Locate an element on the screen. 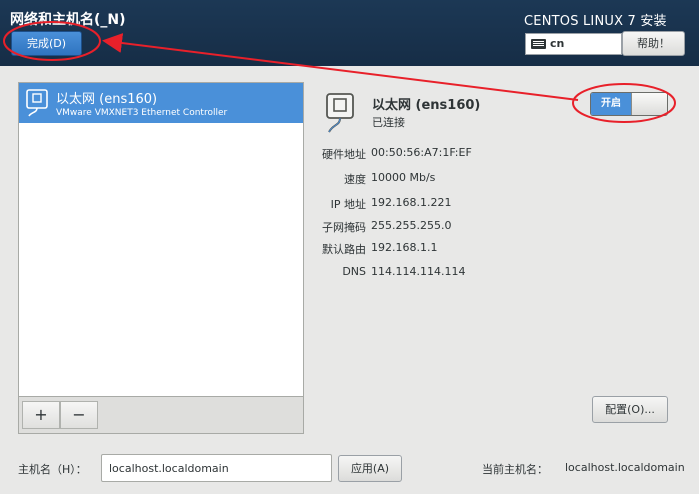  device-list-toolbar: + − is located at coordinates (161, 415).